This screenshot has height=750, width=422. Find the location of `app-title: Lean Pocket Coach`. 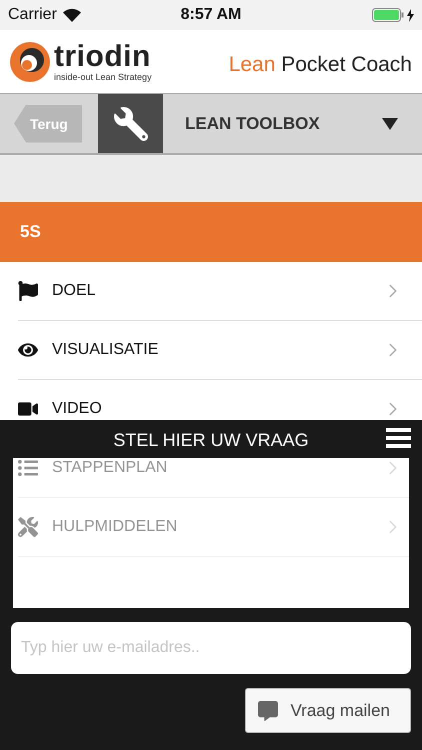

app-title: Lean Pocket Coach is located at coordinates (320, 64).